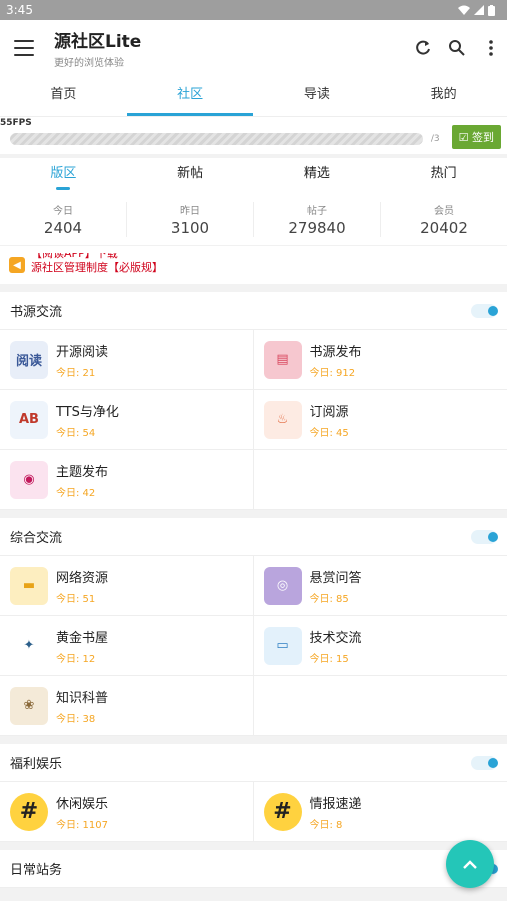  I want to click on board-today-count: 今日: 45, so click(329, 433).